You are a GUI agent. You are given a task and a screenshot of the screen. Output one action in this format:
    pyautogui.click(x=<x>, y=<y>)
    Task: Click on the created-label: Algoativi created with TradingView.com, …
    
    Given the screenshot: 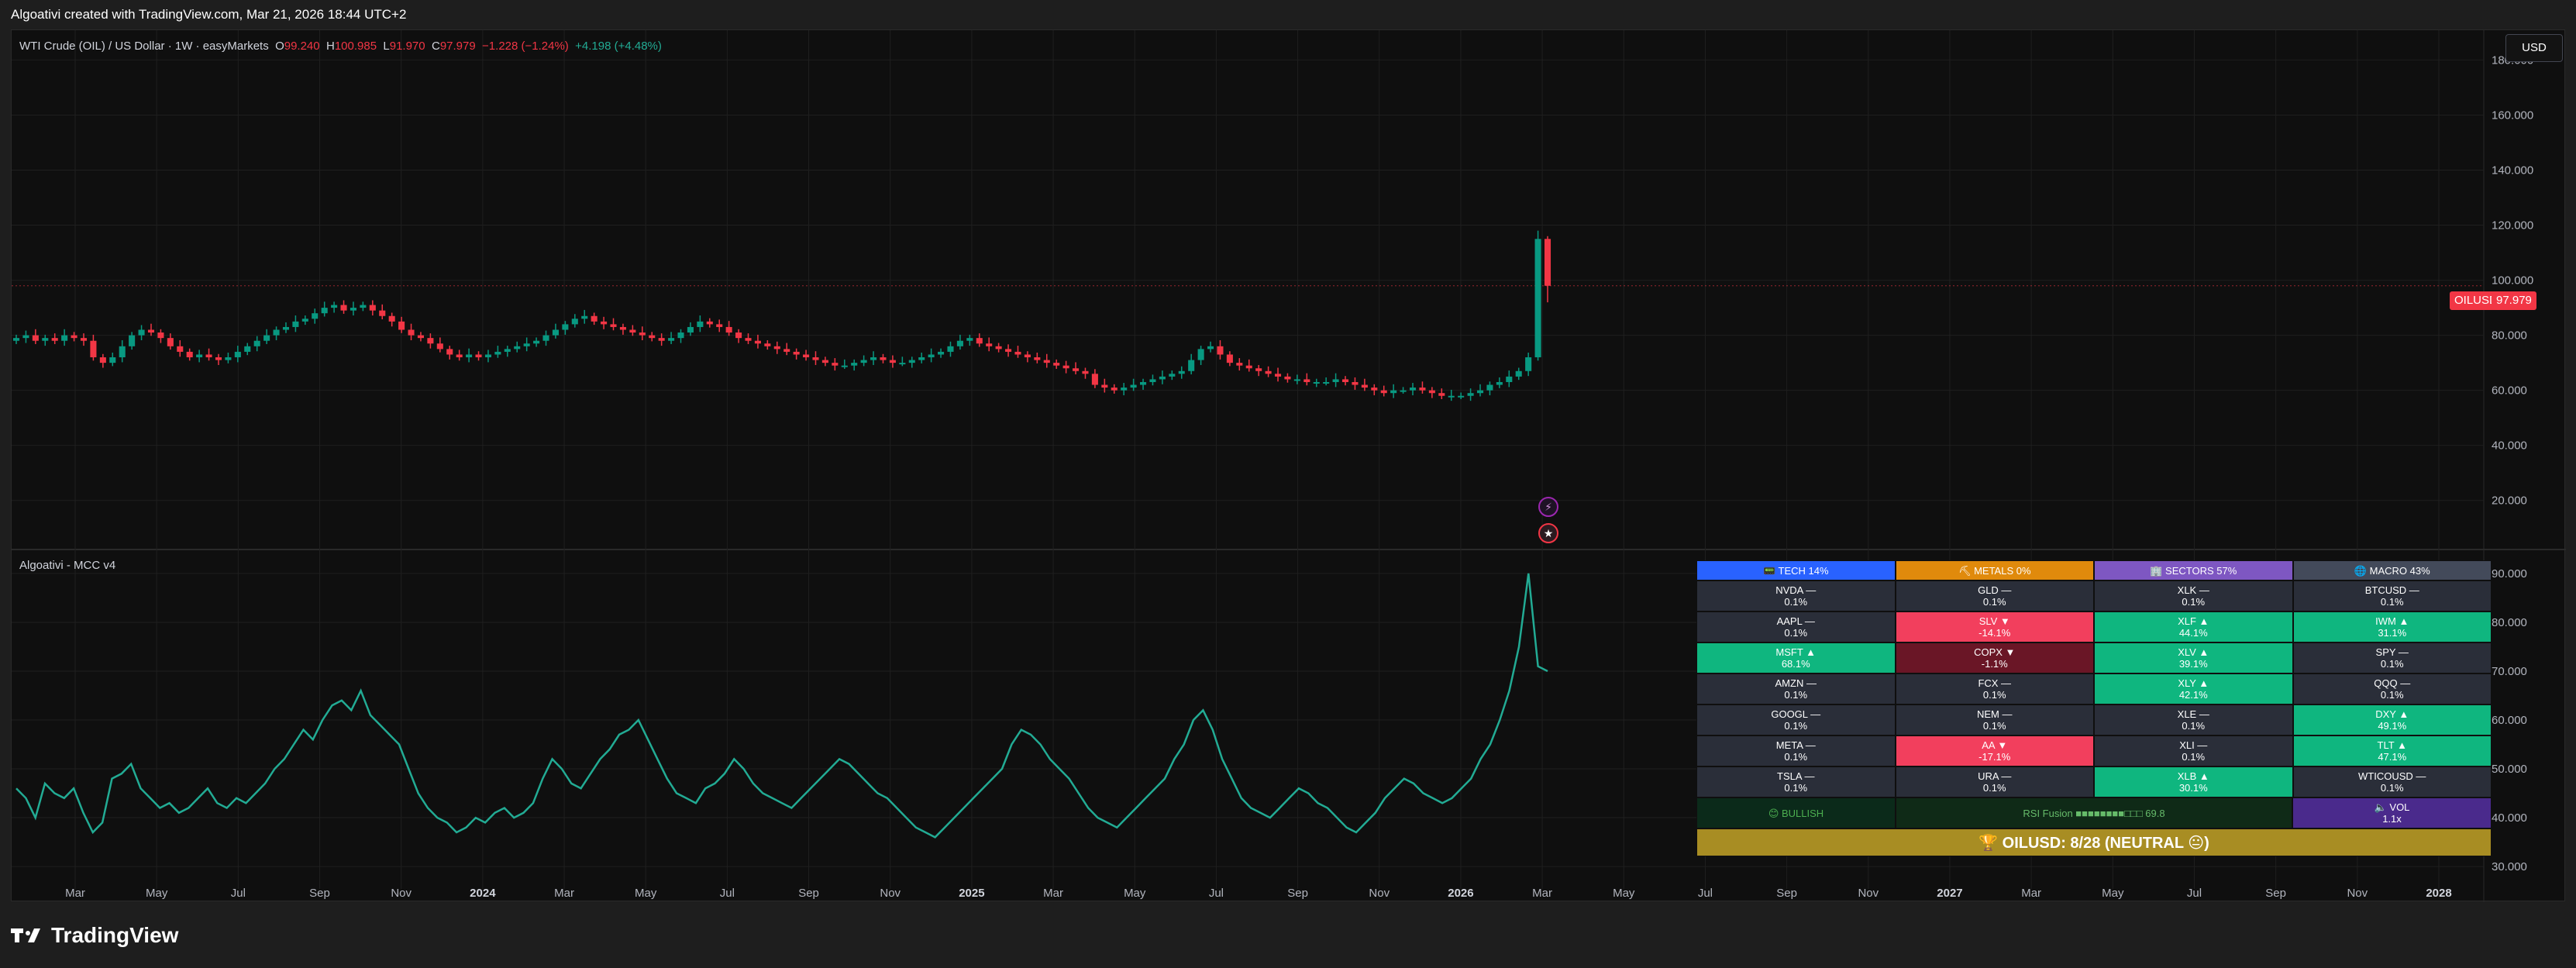 What is the action you would take?
    pyautogui.click(x=209, y=14)
    